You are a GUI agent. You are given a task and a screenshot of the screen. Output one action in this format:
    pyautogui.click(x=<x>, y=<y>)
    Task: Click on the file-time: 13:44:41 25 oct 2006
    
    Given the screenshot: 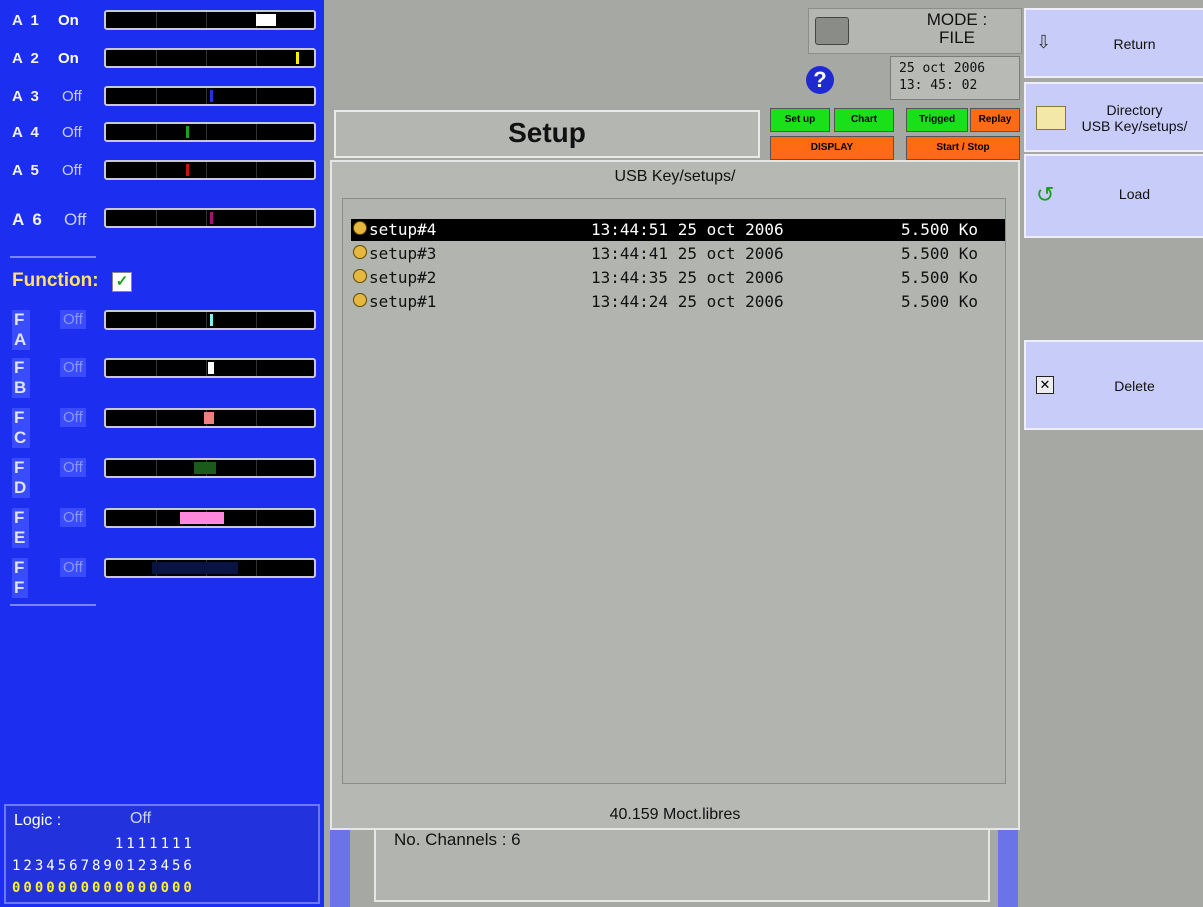 What is the action you would take?
    pyautogui.click(x=687, y=253)
    